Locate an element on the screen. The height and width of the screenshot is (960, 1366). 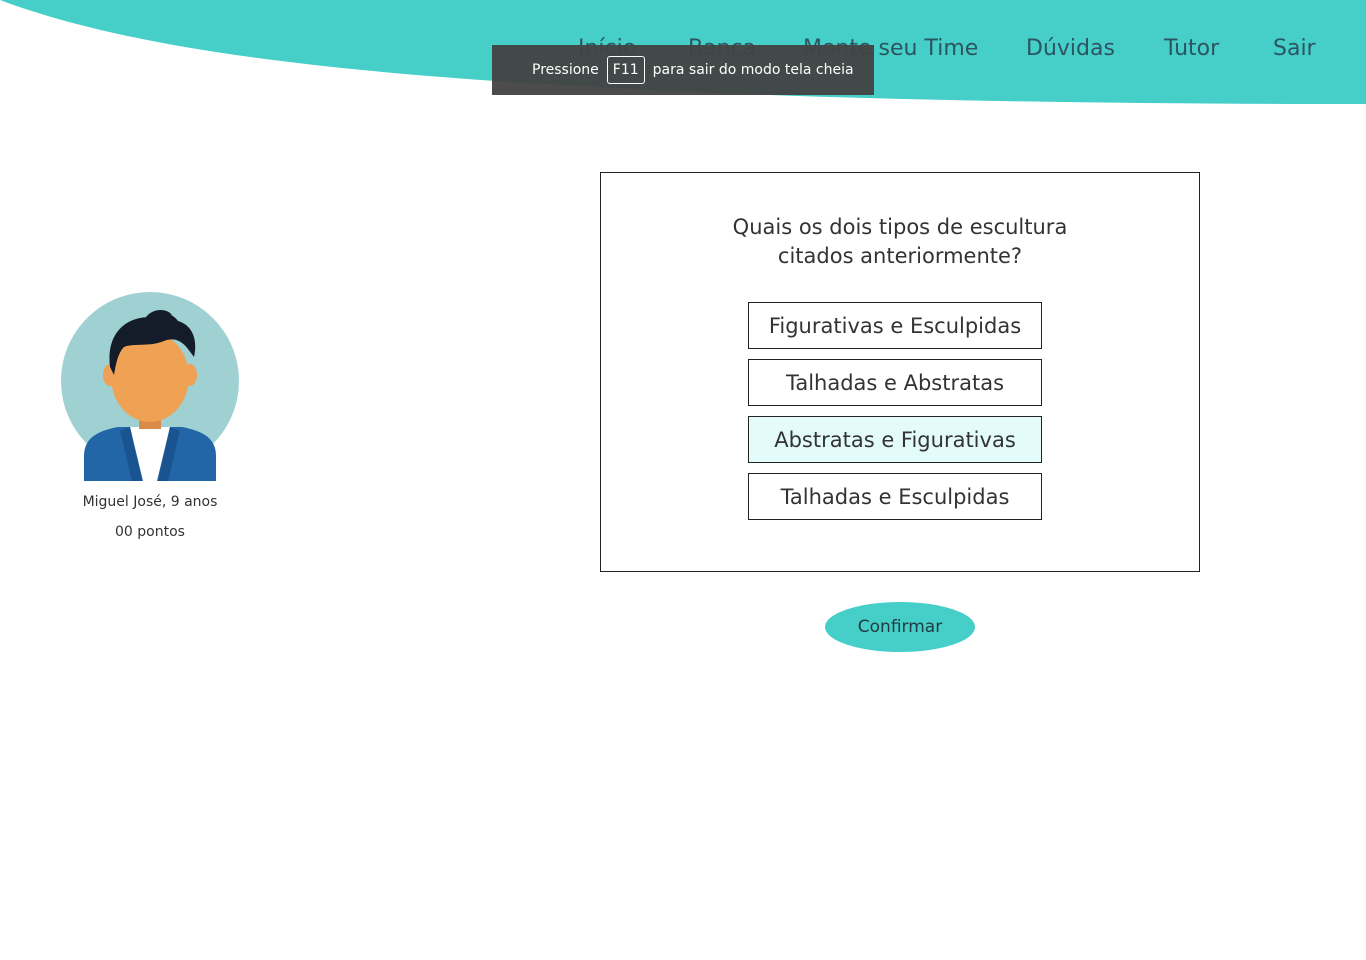
answer-option-2: Talhadas e Abstratas is located at coordinates (895, 382).